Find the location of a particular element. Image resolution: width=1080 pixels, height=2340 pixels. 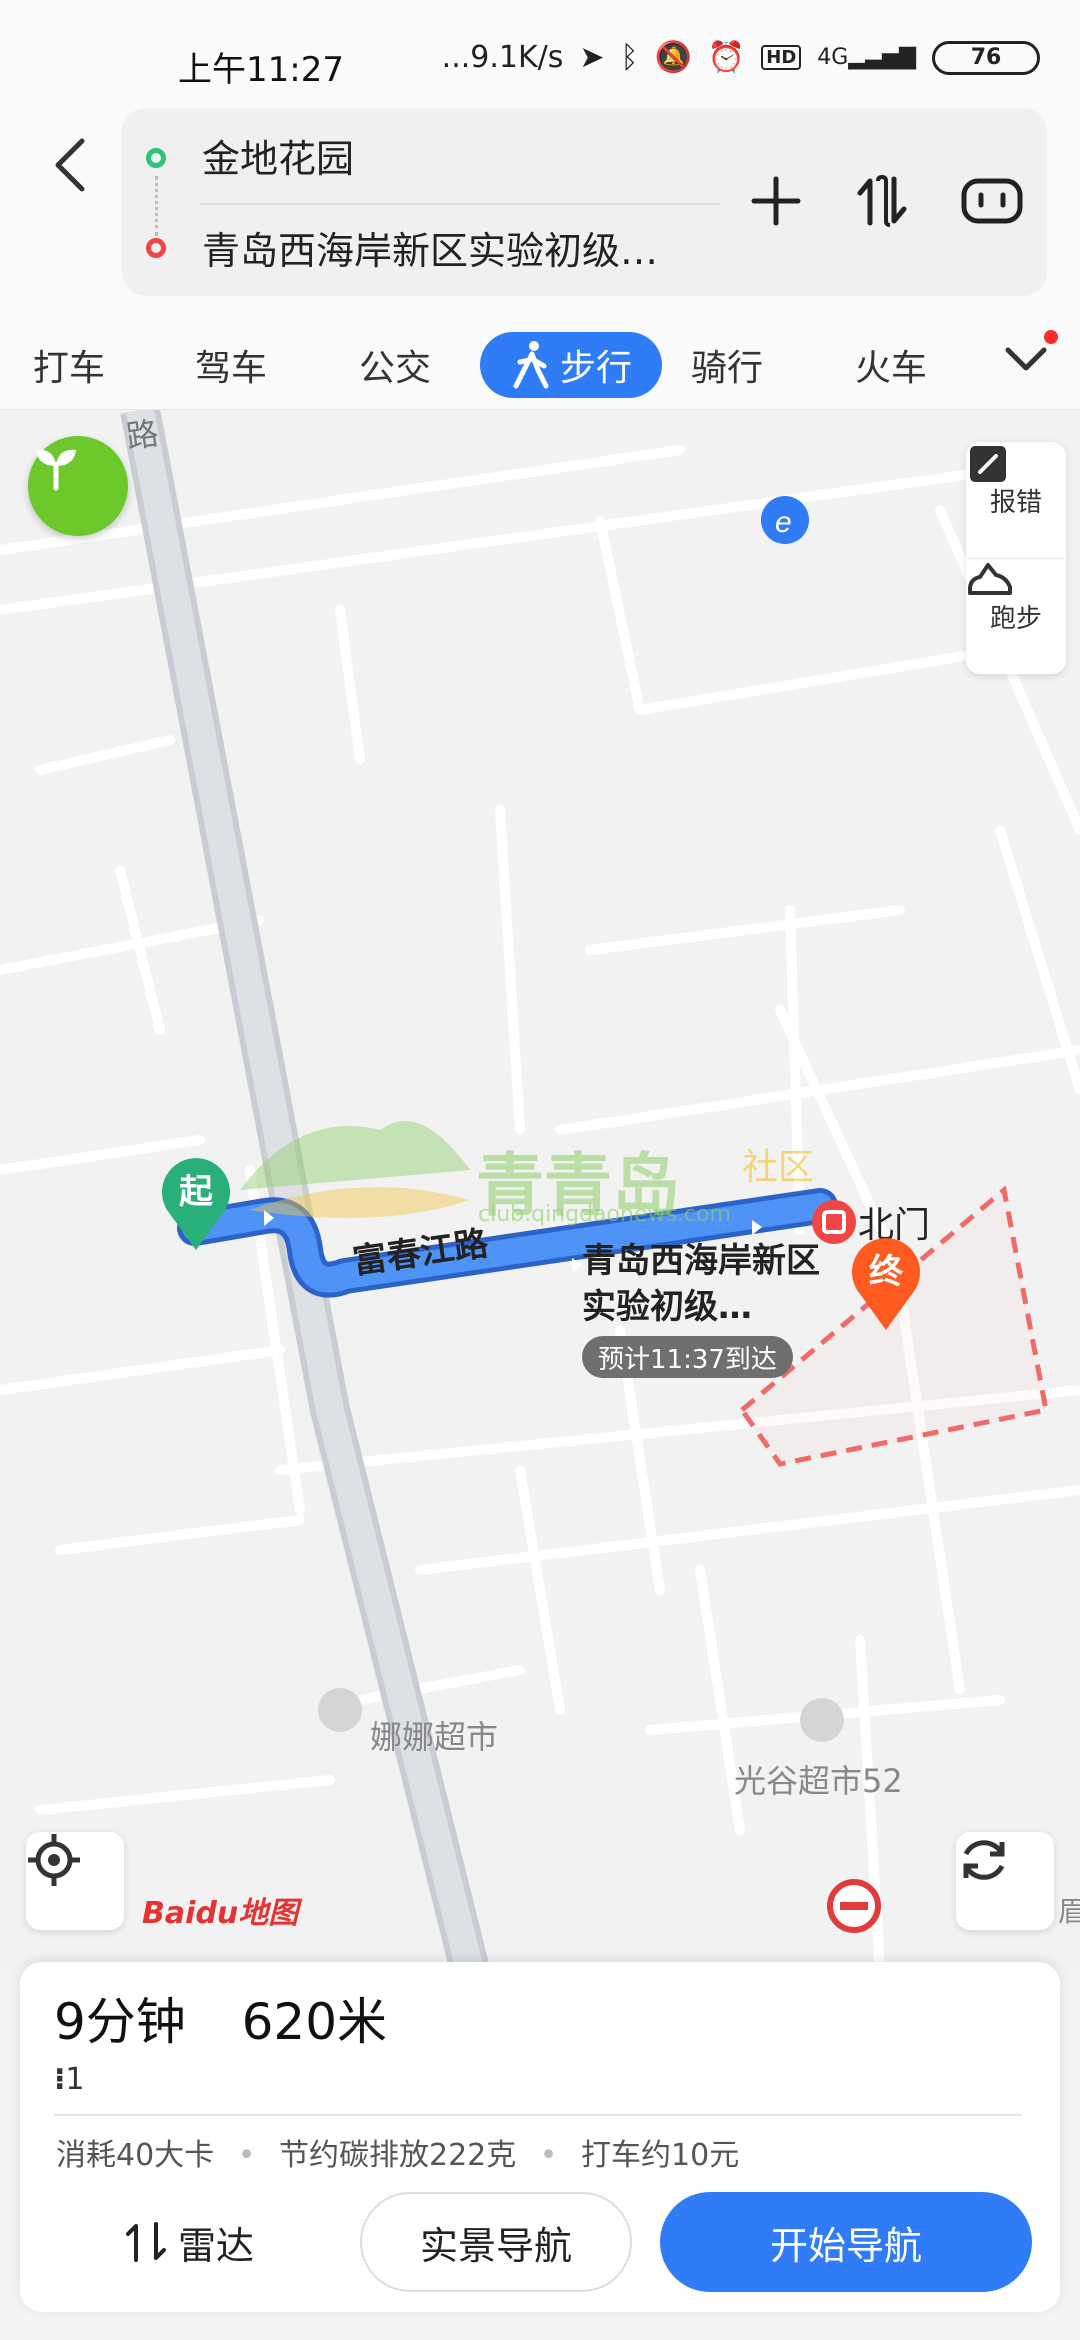

route-summary: 9分钟 620米 is located at coordinates (220, 2018).